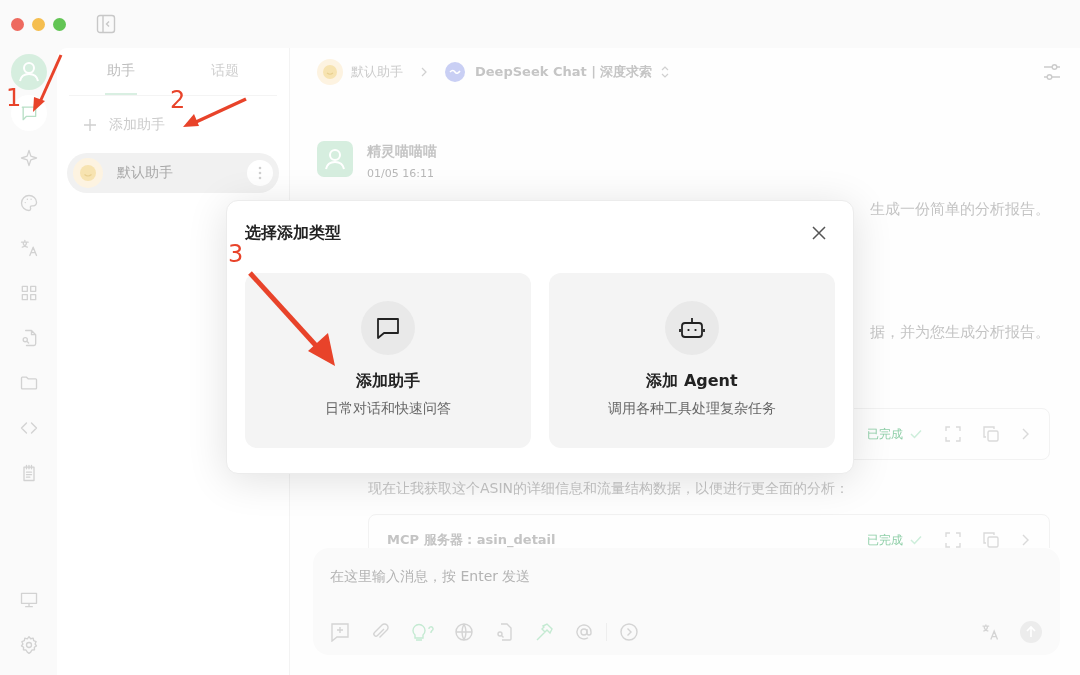 This screenshot has height=675, width=1080. Describe the element at coordinates (106, 24) in the screenshot. I see `sidebar-toggle-icon` at that location.